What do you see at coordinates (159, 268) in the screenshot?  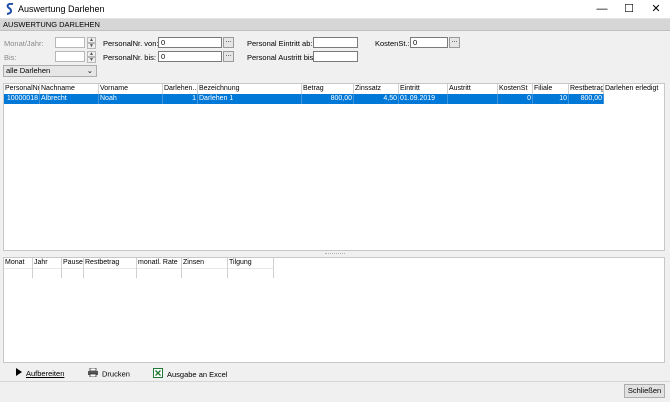 I see `col-monatl-rate: monatl. Rate` at bounding box center [159, 268].